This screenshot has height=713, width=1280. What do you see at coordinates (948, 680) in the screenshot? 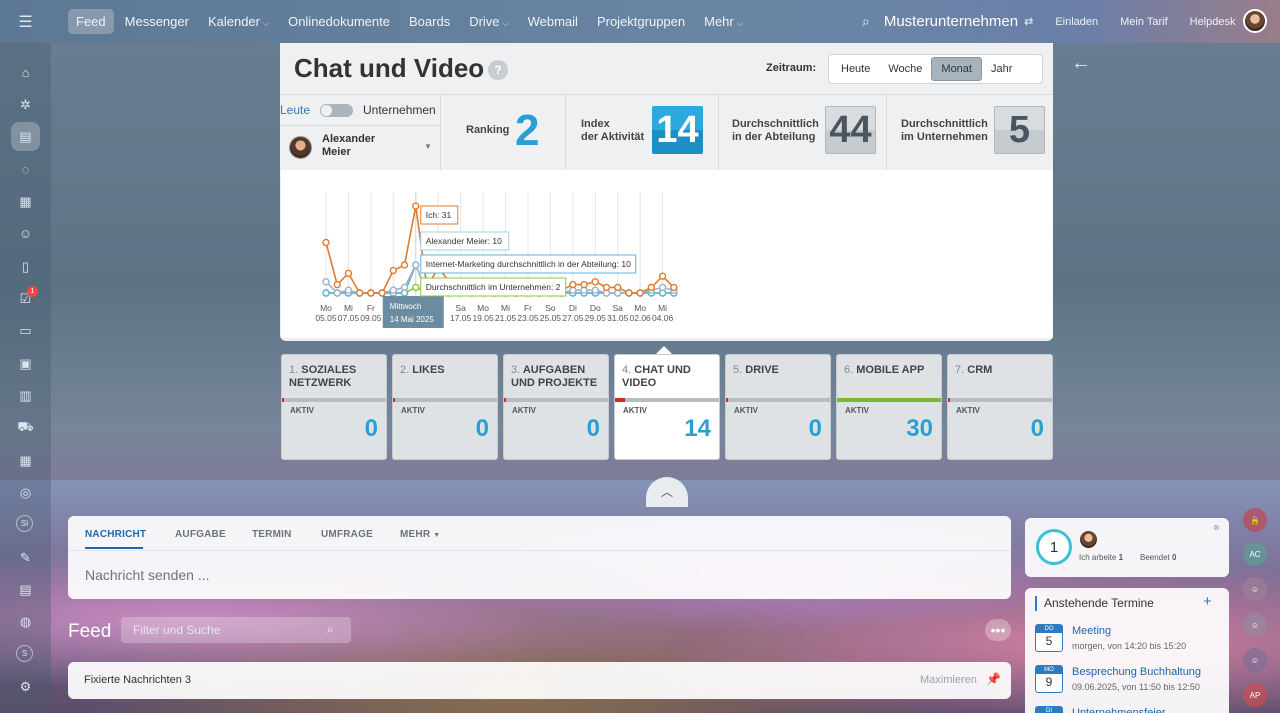
I see `maximize-link: Maximieren` at bounding box center [948, 680].